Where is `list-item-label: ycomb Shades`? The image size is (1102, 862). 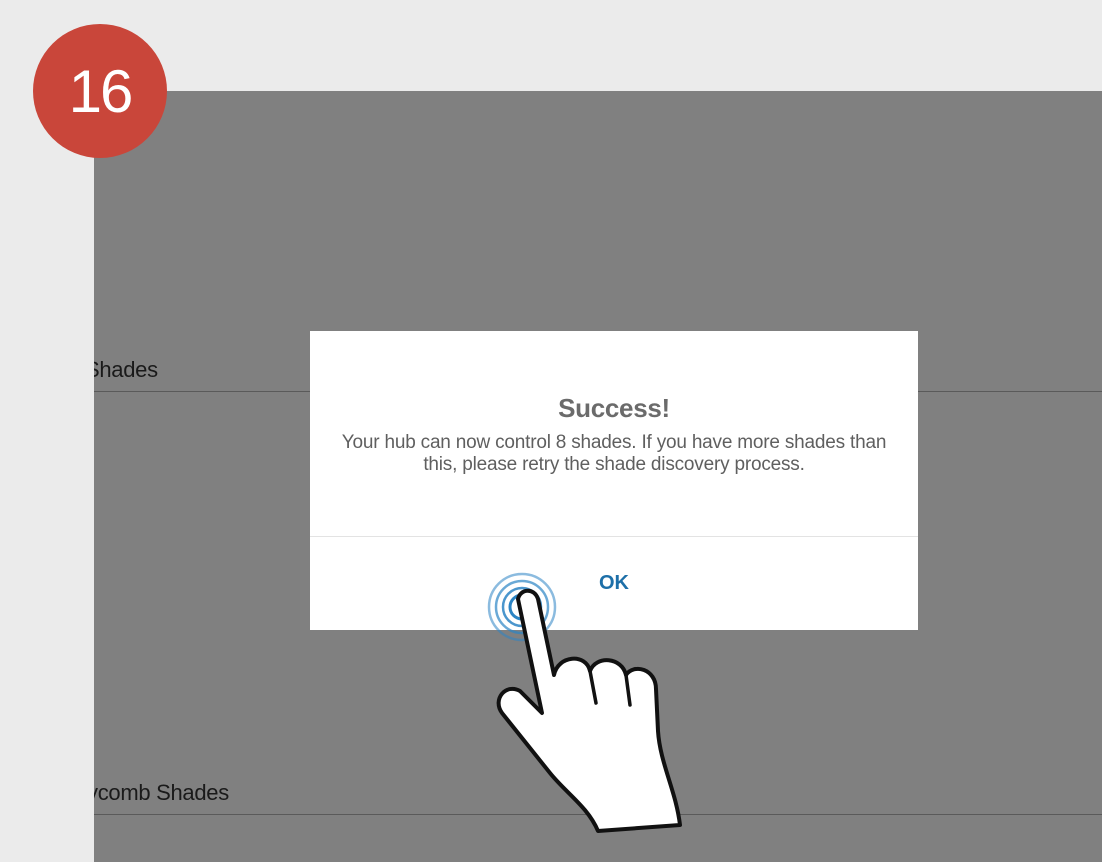 list-item-label: ycomb Shades is located at coordinates (161, 792).